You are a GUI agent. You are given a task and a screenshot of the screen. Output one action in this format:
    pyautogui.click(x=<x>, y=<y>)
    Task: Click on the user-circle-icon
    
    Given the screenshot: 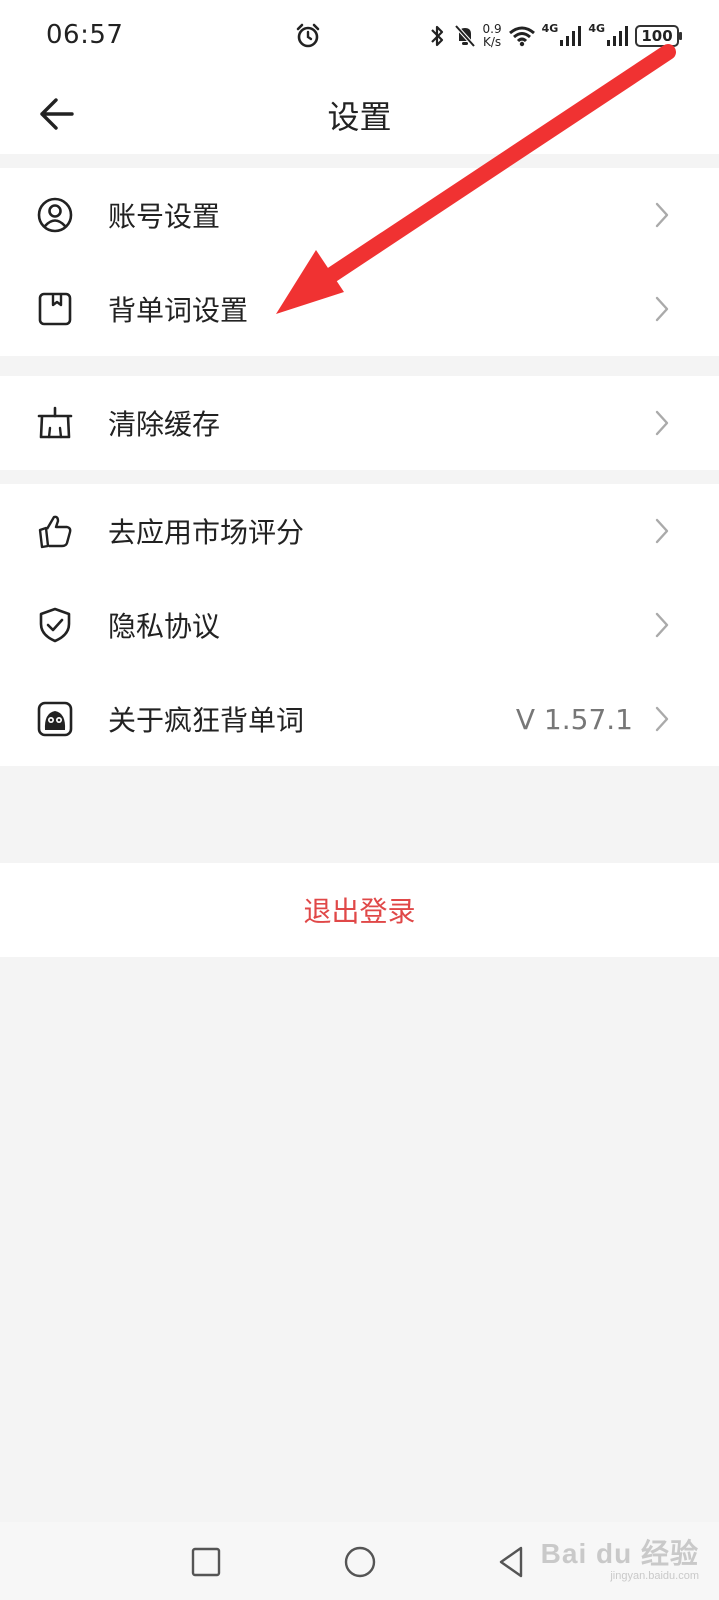 What is the action you would take?
    pyautogui.click(x=55, y=215)
    